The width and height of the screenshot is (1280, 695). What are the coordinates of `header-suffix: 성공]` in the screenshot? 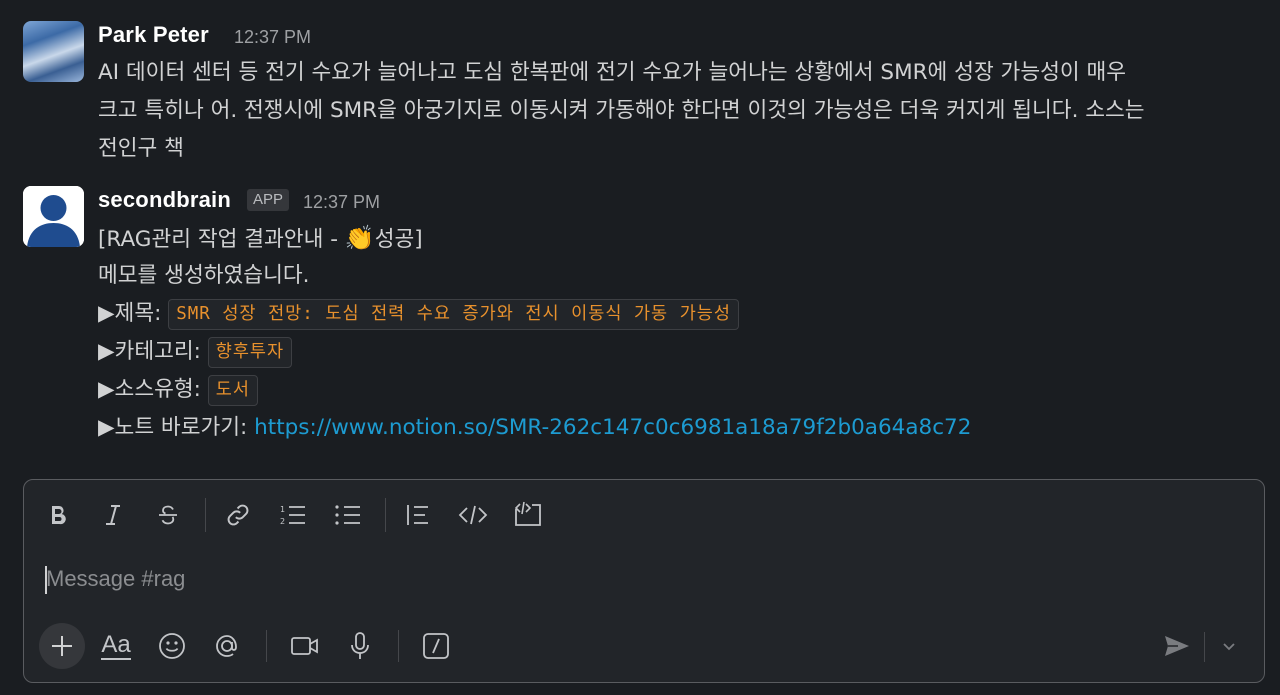 It's located at (398, 239).